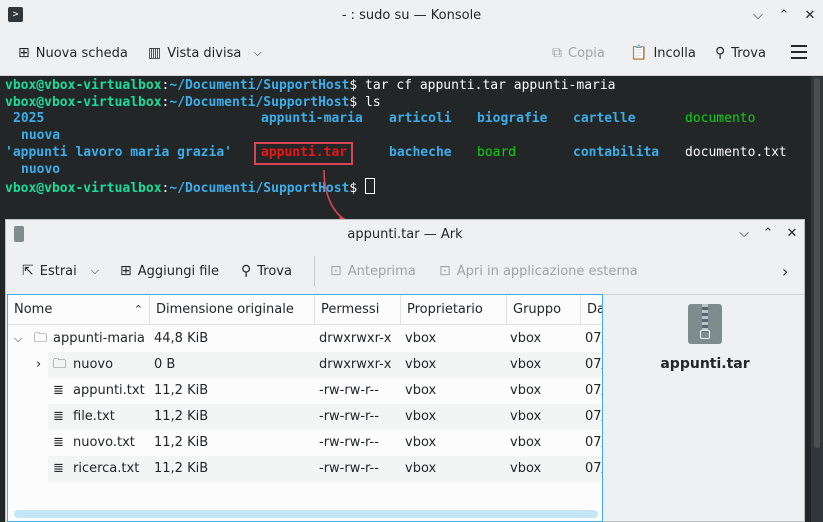  What do you see at coordinates (705, 408) in the screenshot?
I see `archive-preview-panel: appunti.tar` at bounding box center [705, 408].